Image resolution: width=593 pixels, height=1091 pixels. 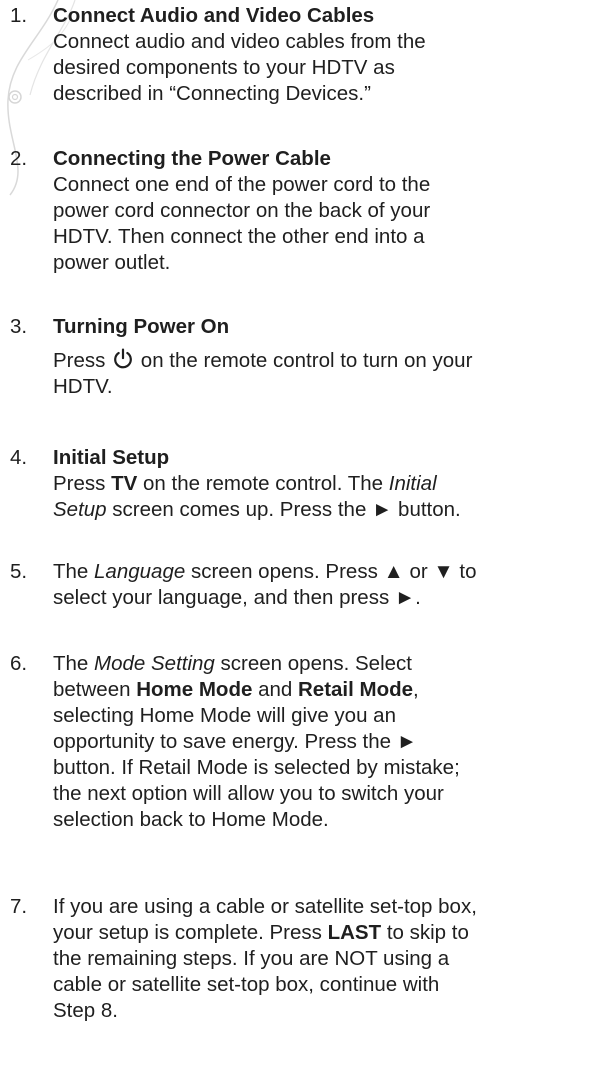 What do you see at coordinates (112, 262) in the screenshot?
I see `step-line: power outlet.` at bounding box center [112, 262].